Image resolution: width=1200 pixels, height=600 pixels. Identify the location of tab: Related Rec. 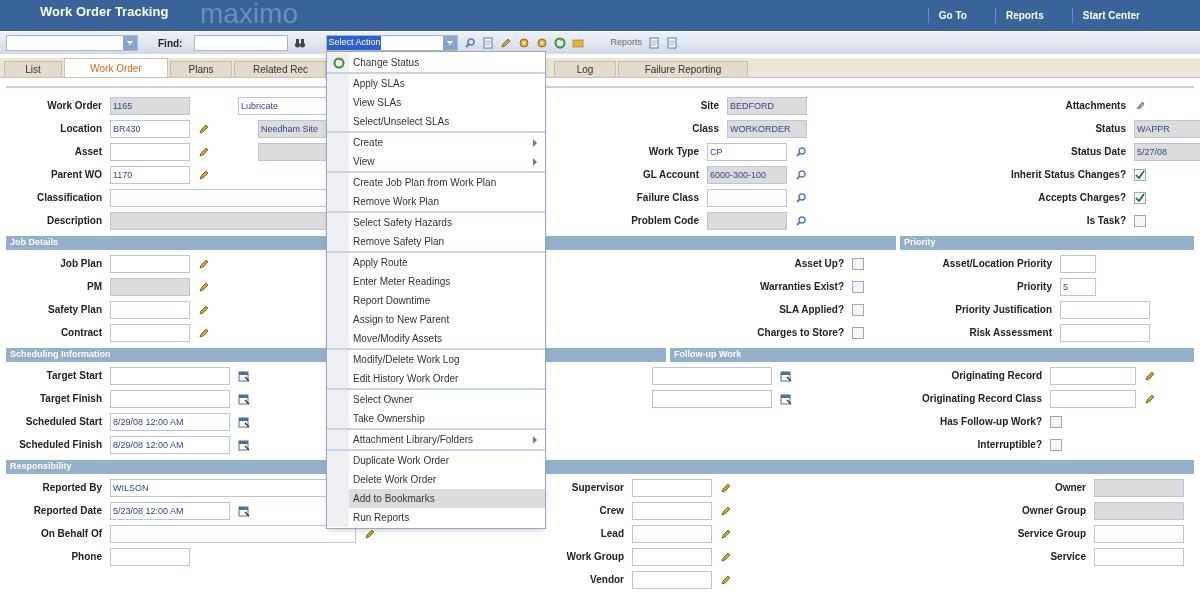
(280, 69).